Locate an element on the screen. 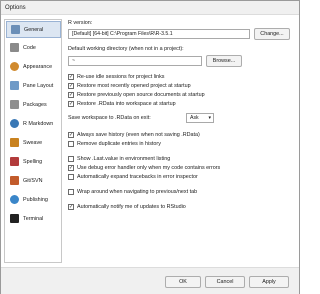  terminal-icon is located at coordinates (14, 218).